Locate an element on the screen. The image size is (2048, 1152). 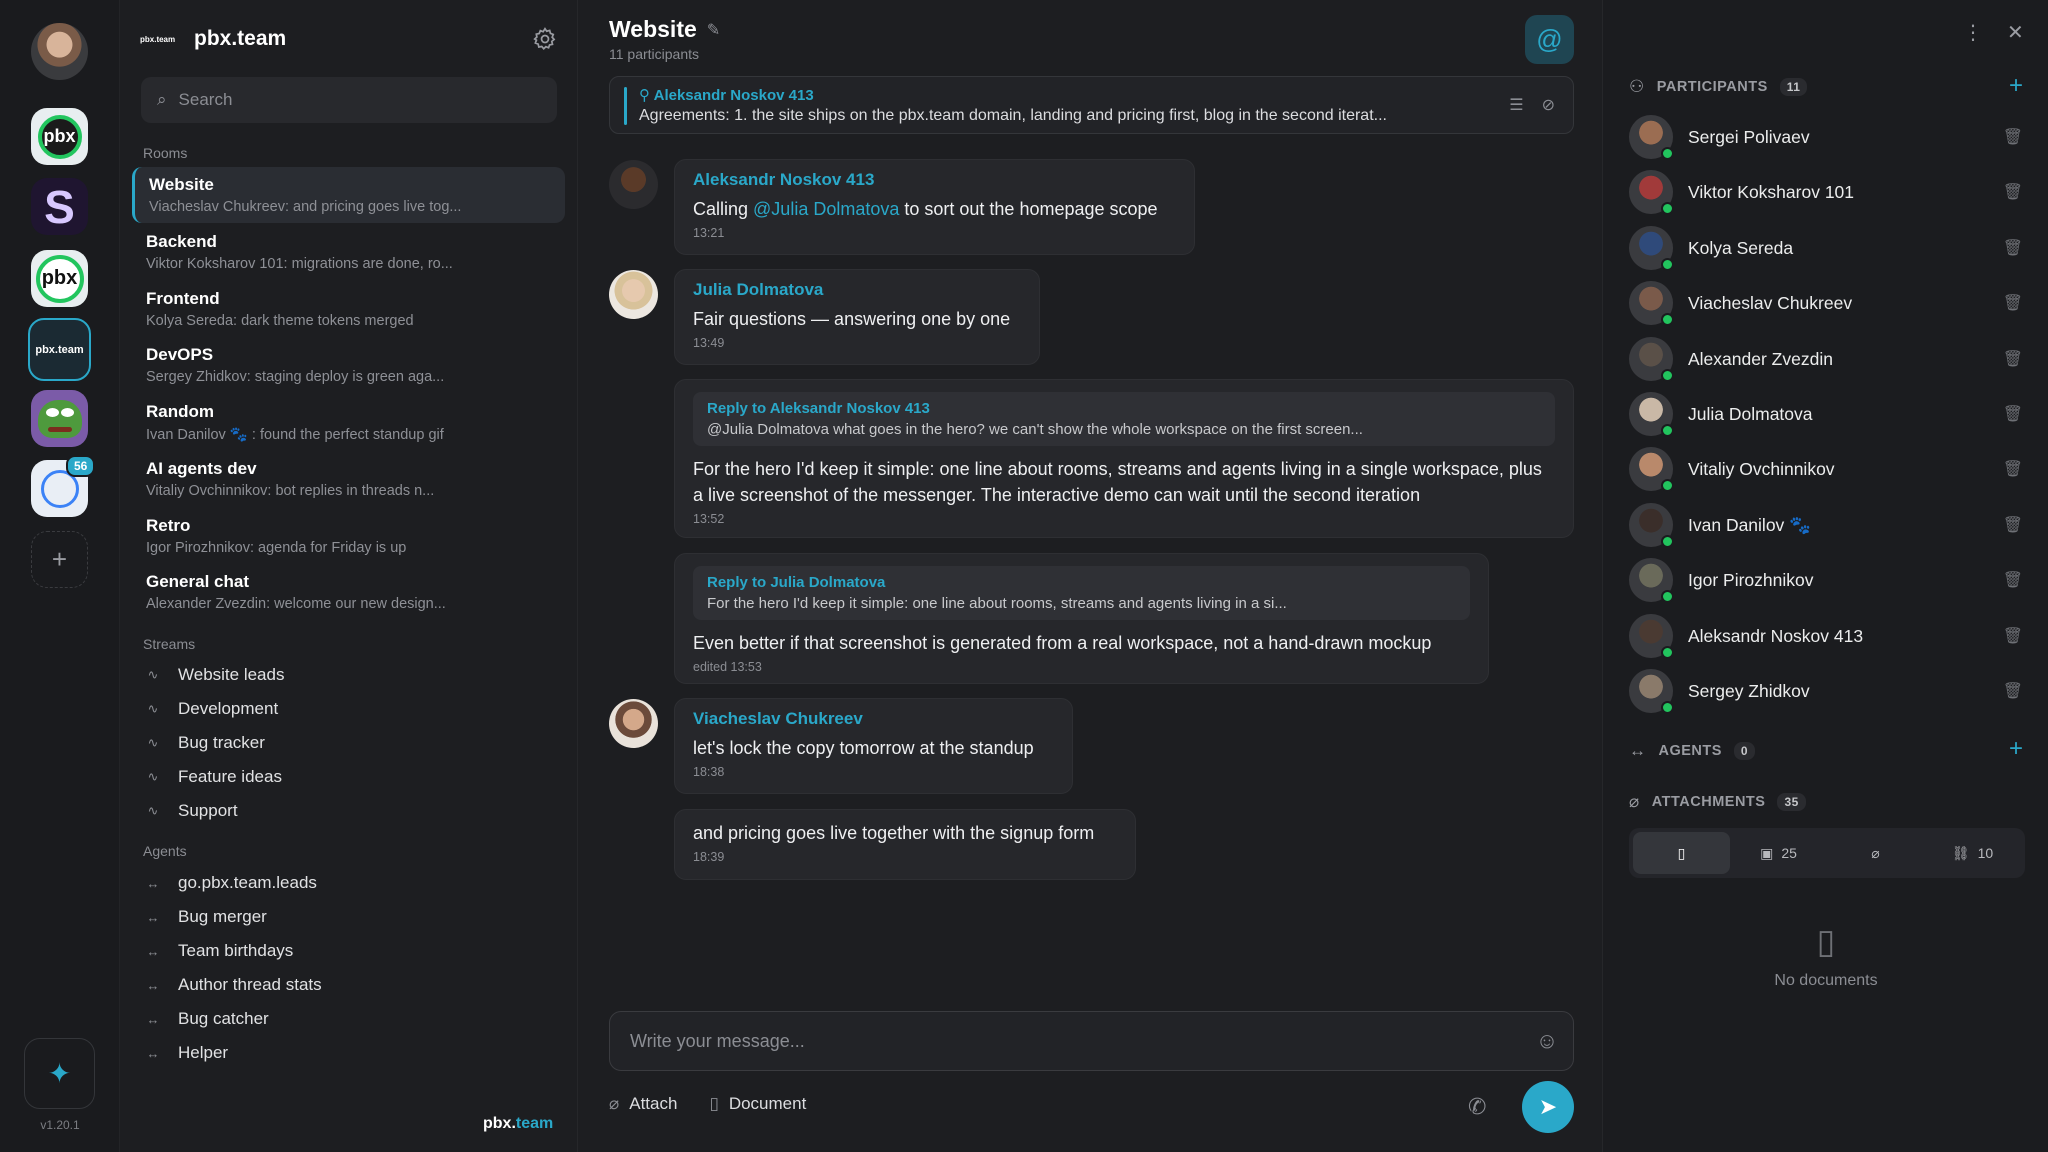
tab-files: ⌀ is located at coordinates (1875, 853).